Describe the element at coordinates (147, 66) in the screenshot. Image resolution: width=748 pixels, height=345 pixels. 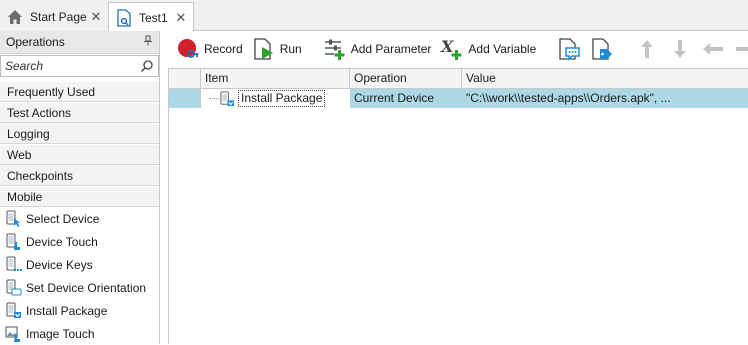
I see `search-icon` at that location.